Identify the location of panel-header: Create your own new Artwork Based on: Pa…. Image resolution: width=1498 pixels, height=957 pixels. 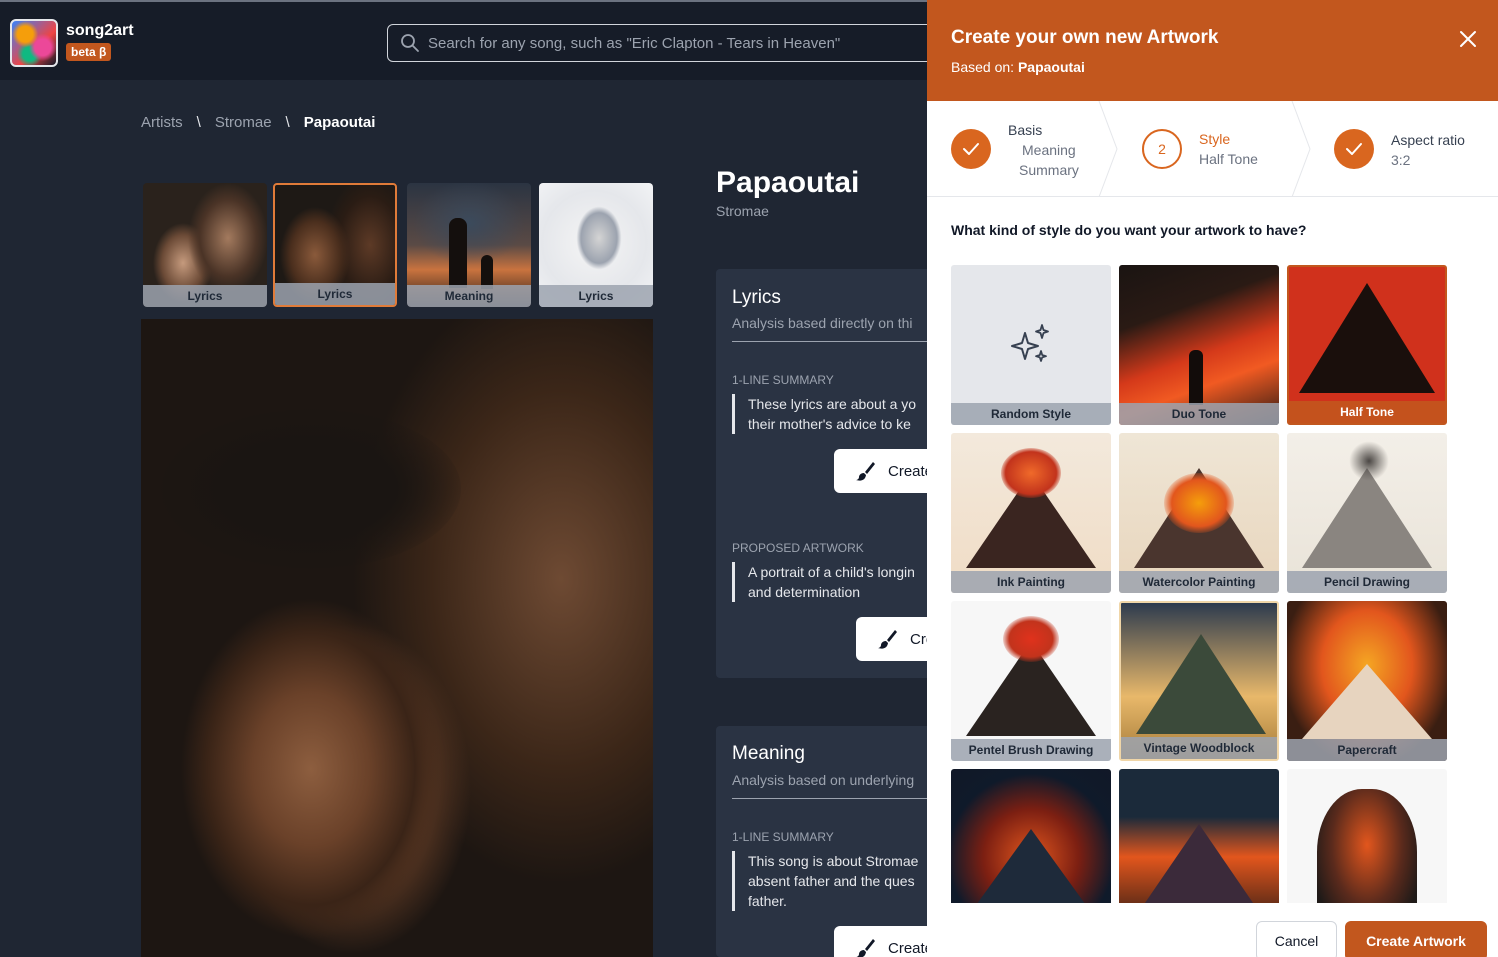
(1212, 50).